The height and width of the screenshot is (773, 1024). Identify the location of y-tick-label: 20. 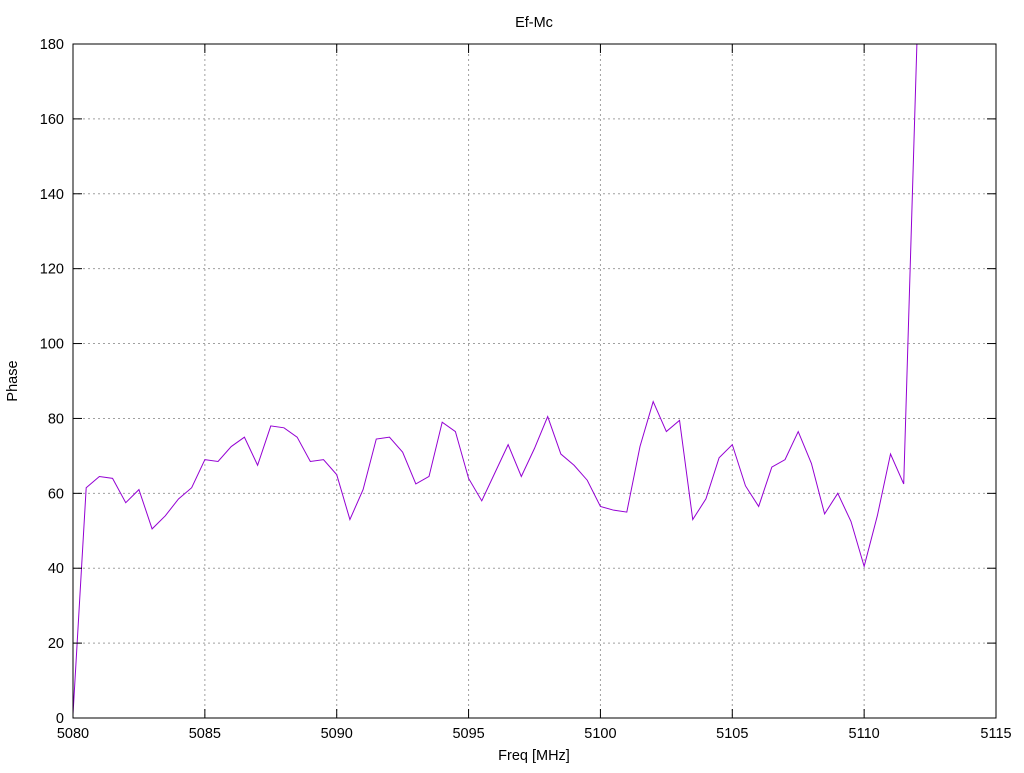
(56, 644).